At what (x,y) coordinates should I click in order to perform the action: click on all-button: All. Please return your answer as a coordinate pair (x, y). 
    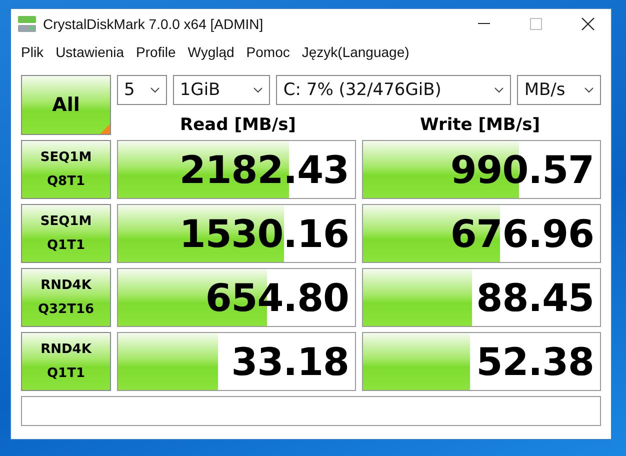
    Looking at the image, I should click on (66, 105).